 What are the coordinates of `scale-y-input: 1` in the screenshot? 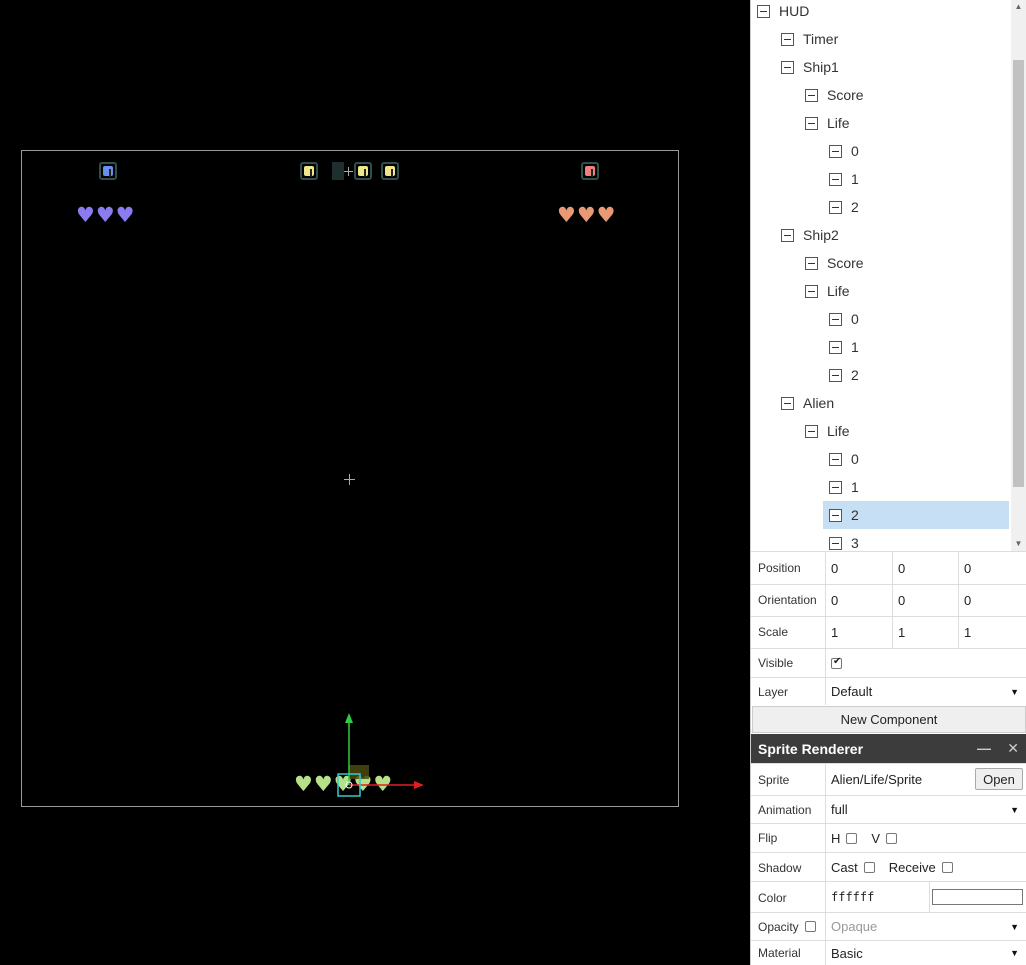 It's located at (925, 632).